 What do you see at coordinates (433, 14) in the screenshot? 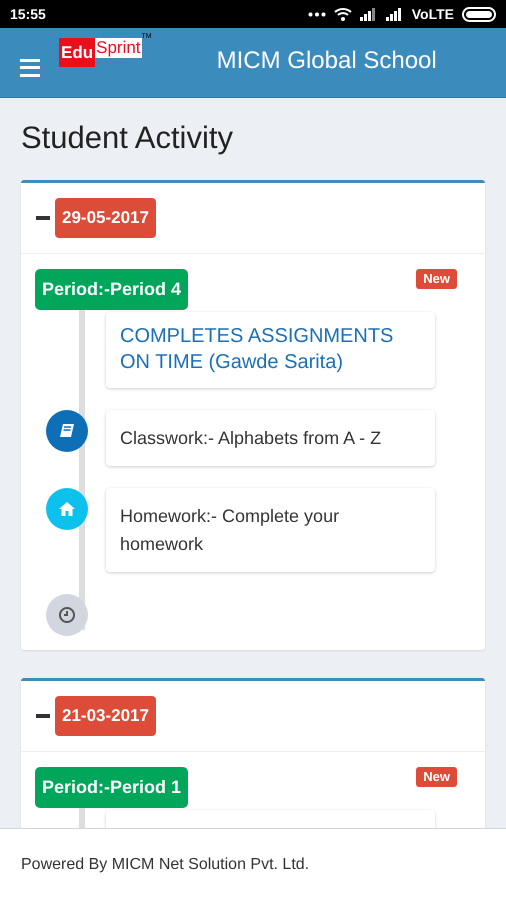
I see `network-label: VoLTE` at bounding box center [433, 14].